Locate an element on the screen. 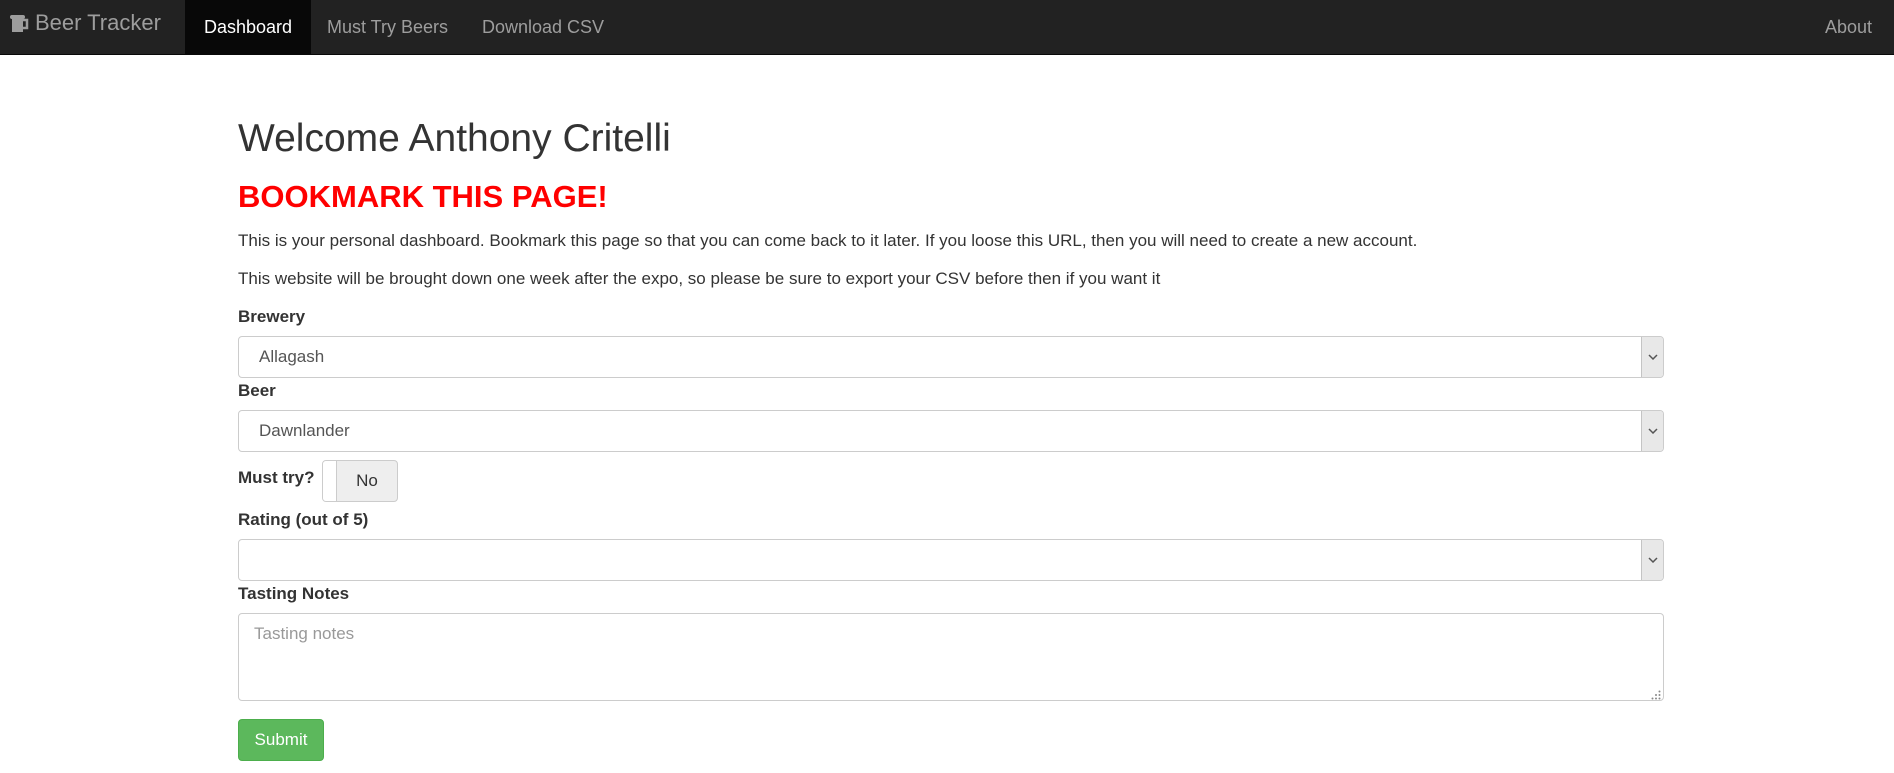  resize-grip-icon is located at coordinates (1656, 693).